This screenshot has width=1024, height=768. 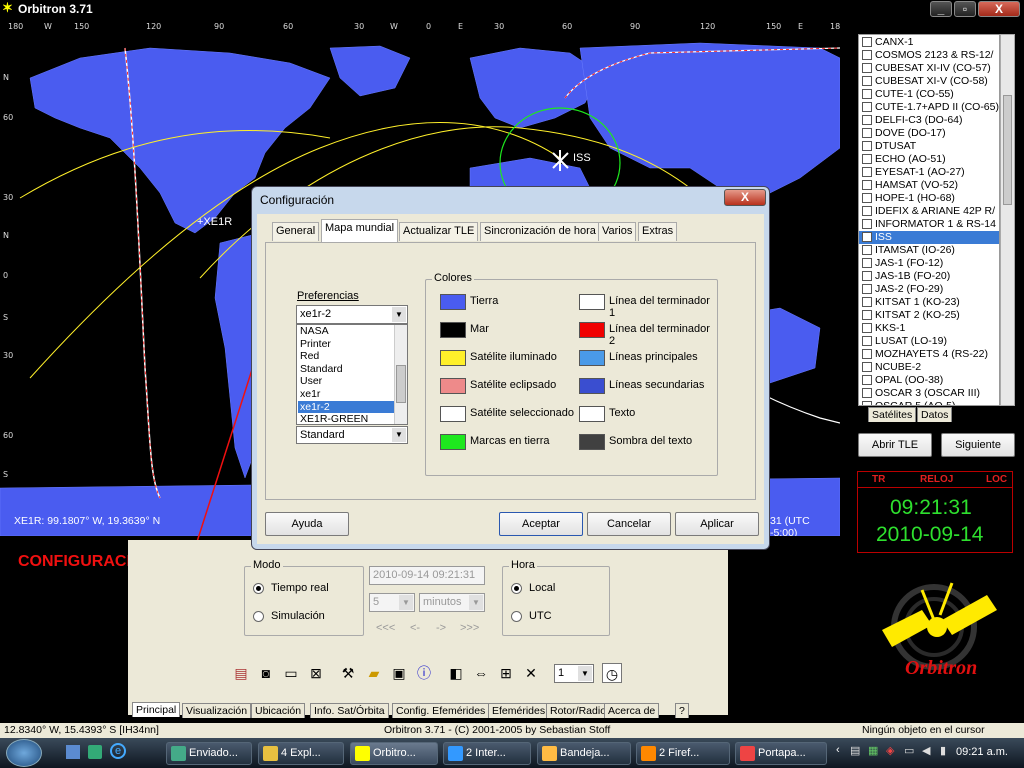 I want to click on step-value-select: 5 ▼, so click(x=392, y=602).